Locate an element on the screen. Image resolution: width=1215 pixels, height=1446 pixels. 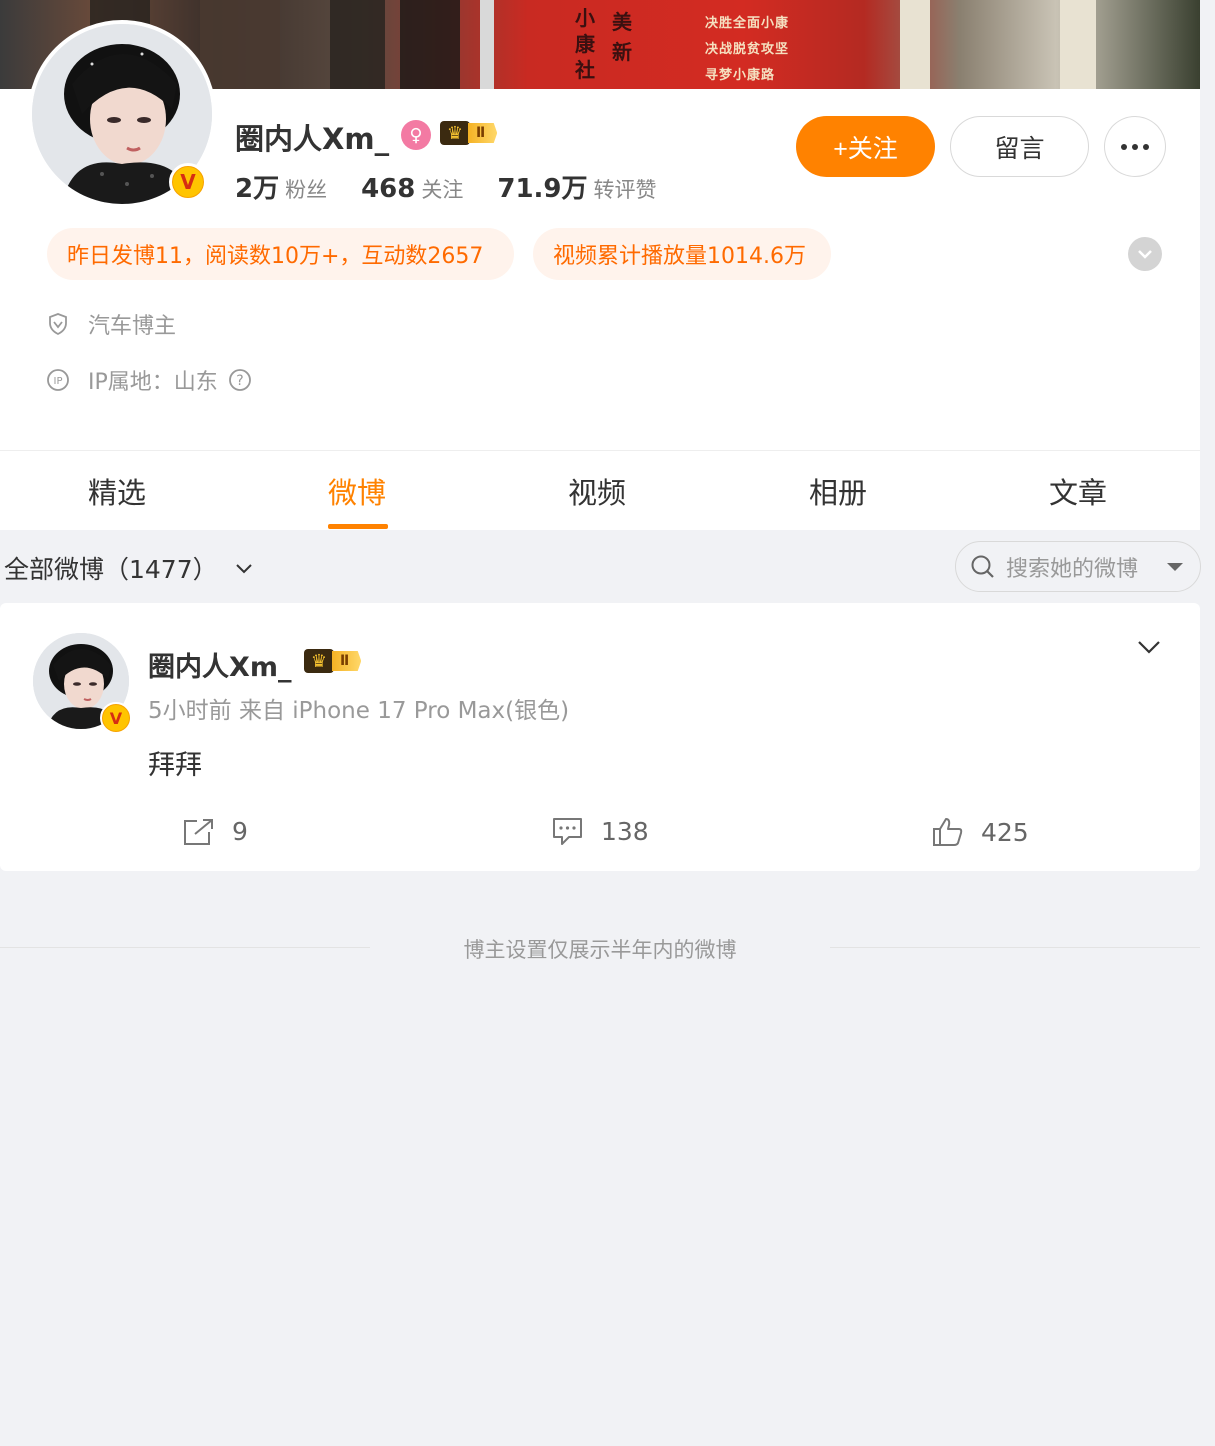
message-button: 留言 is located at coordinates (1019, 146).